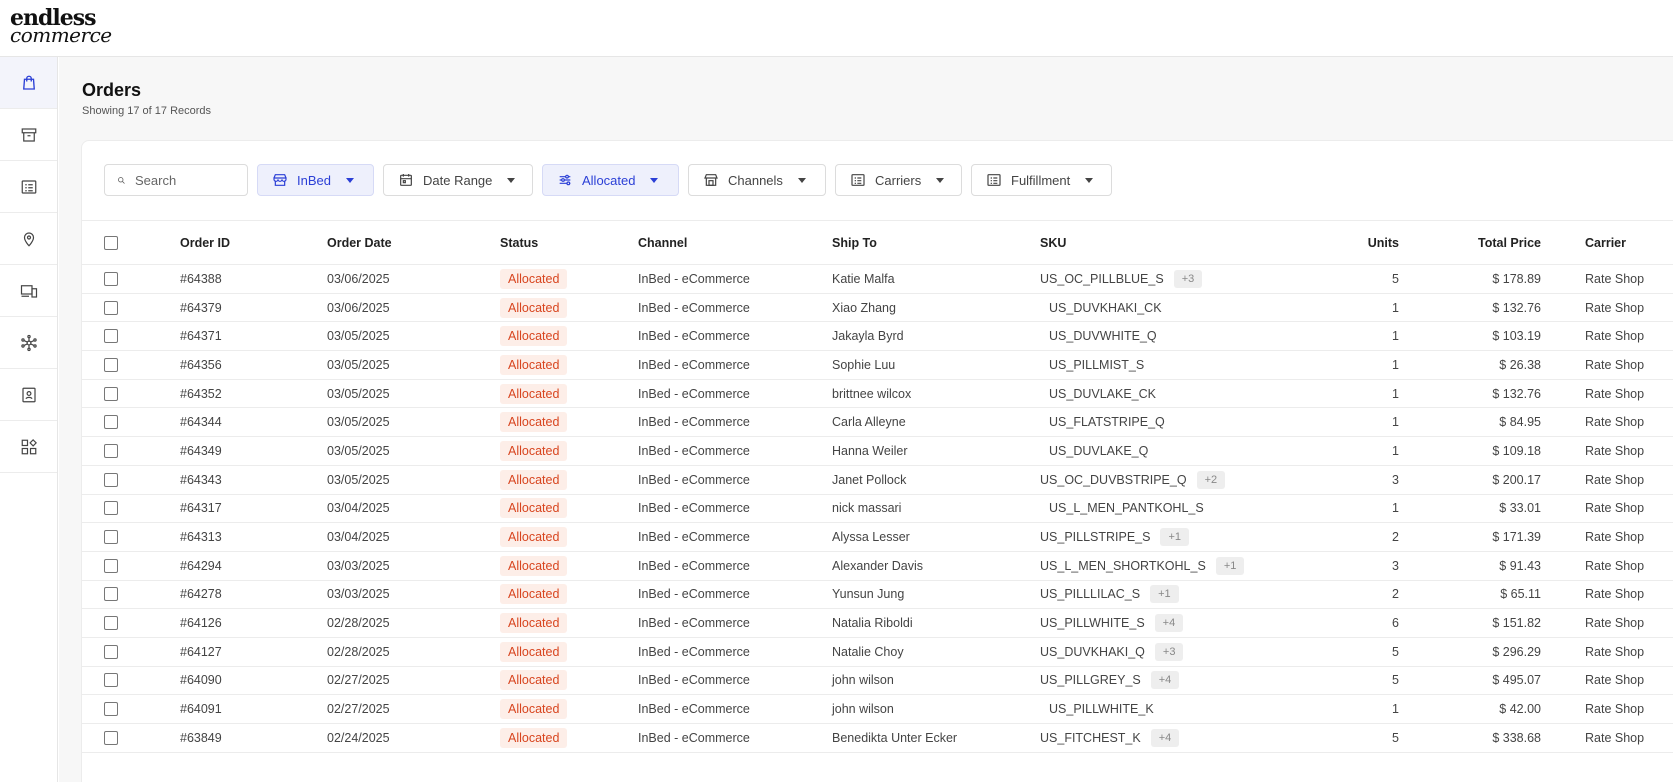  What do you see at coordinates (201, 594) in the screenshot?
I see `order-id: #64278` at bounding box center [201, 594].